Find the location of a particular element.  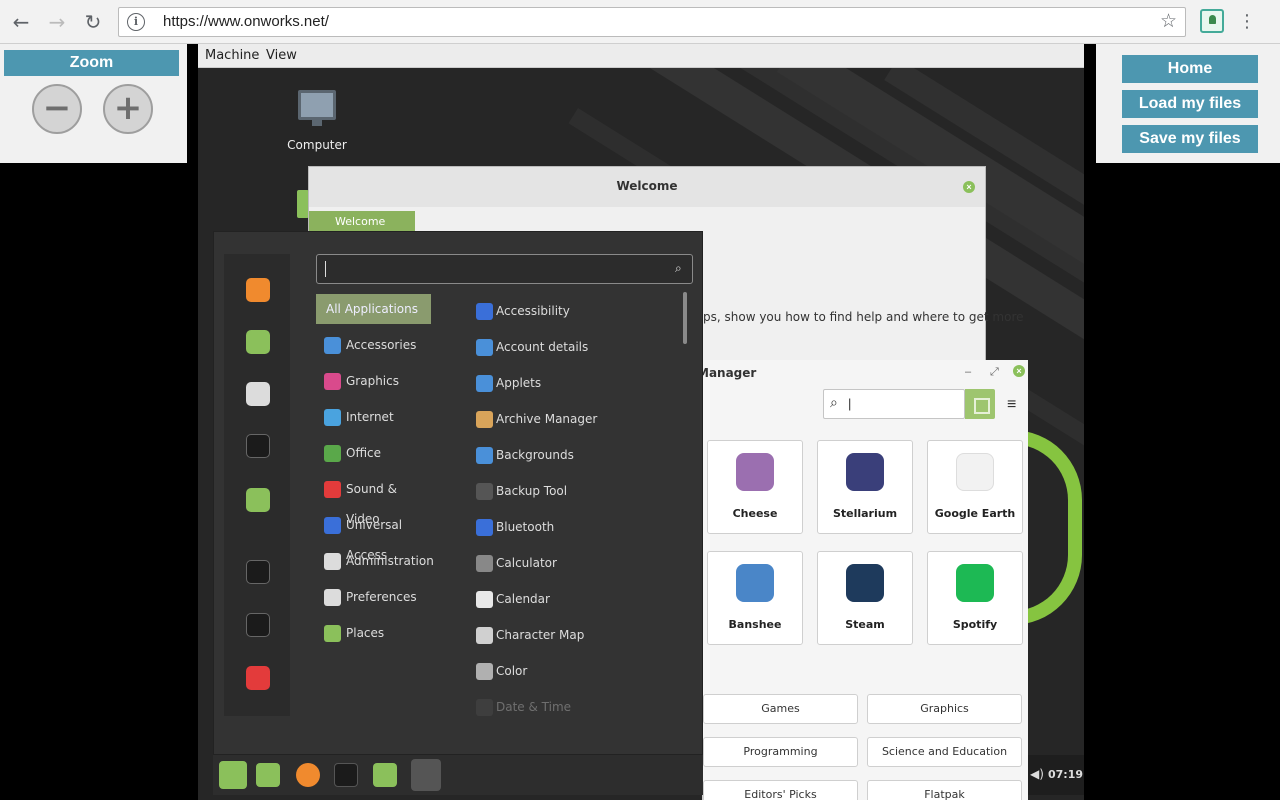

menu-category-label: Places is located at coordinates (365, 633).